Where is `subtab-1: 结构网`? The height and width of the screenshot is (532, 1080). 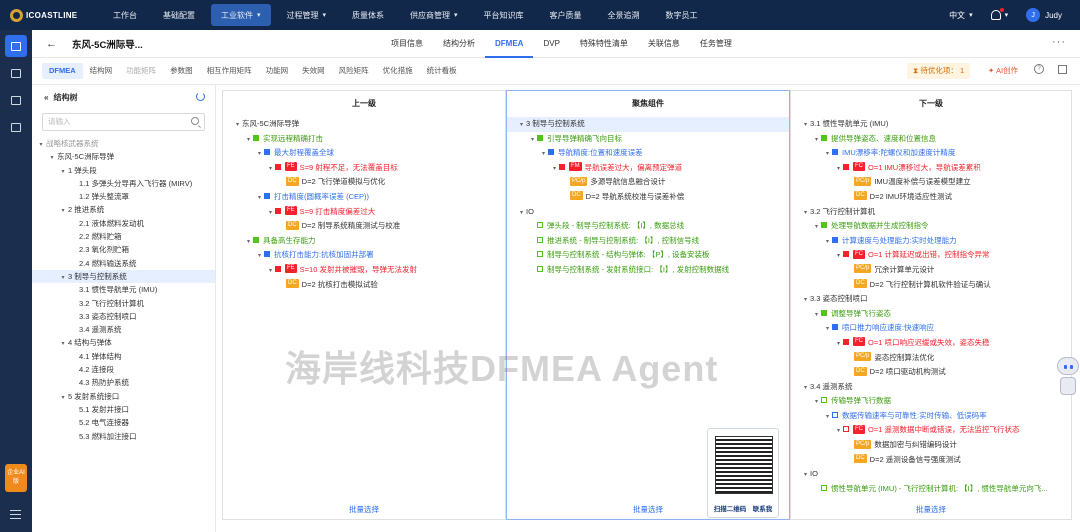 subtab-1: 结构网 is located at coordinates (101, 71).